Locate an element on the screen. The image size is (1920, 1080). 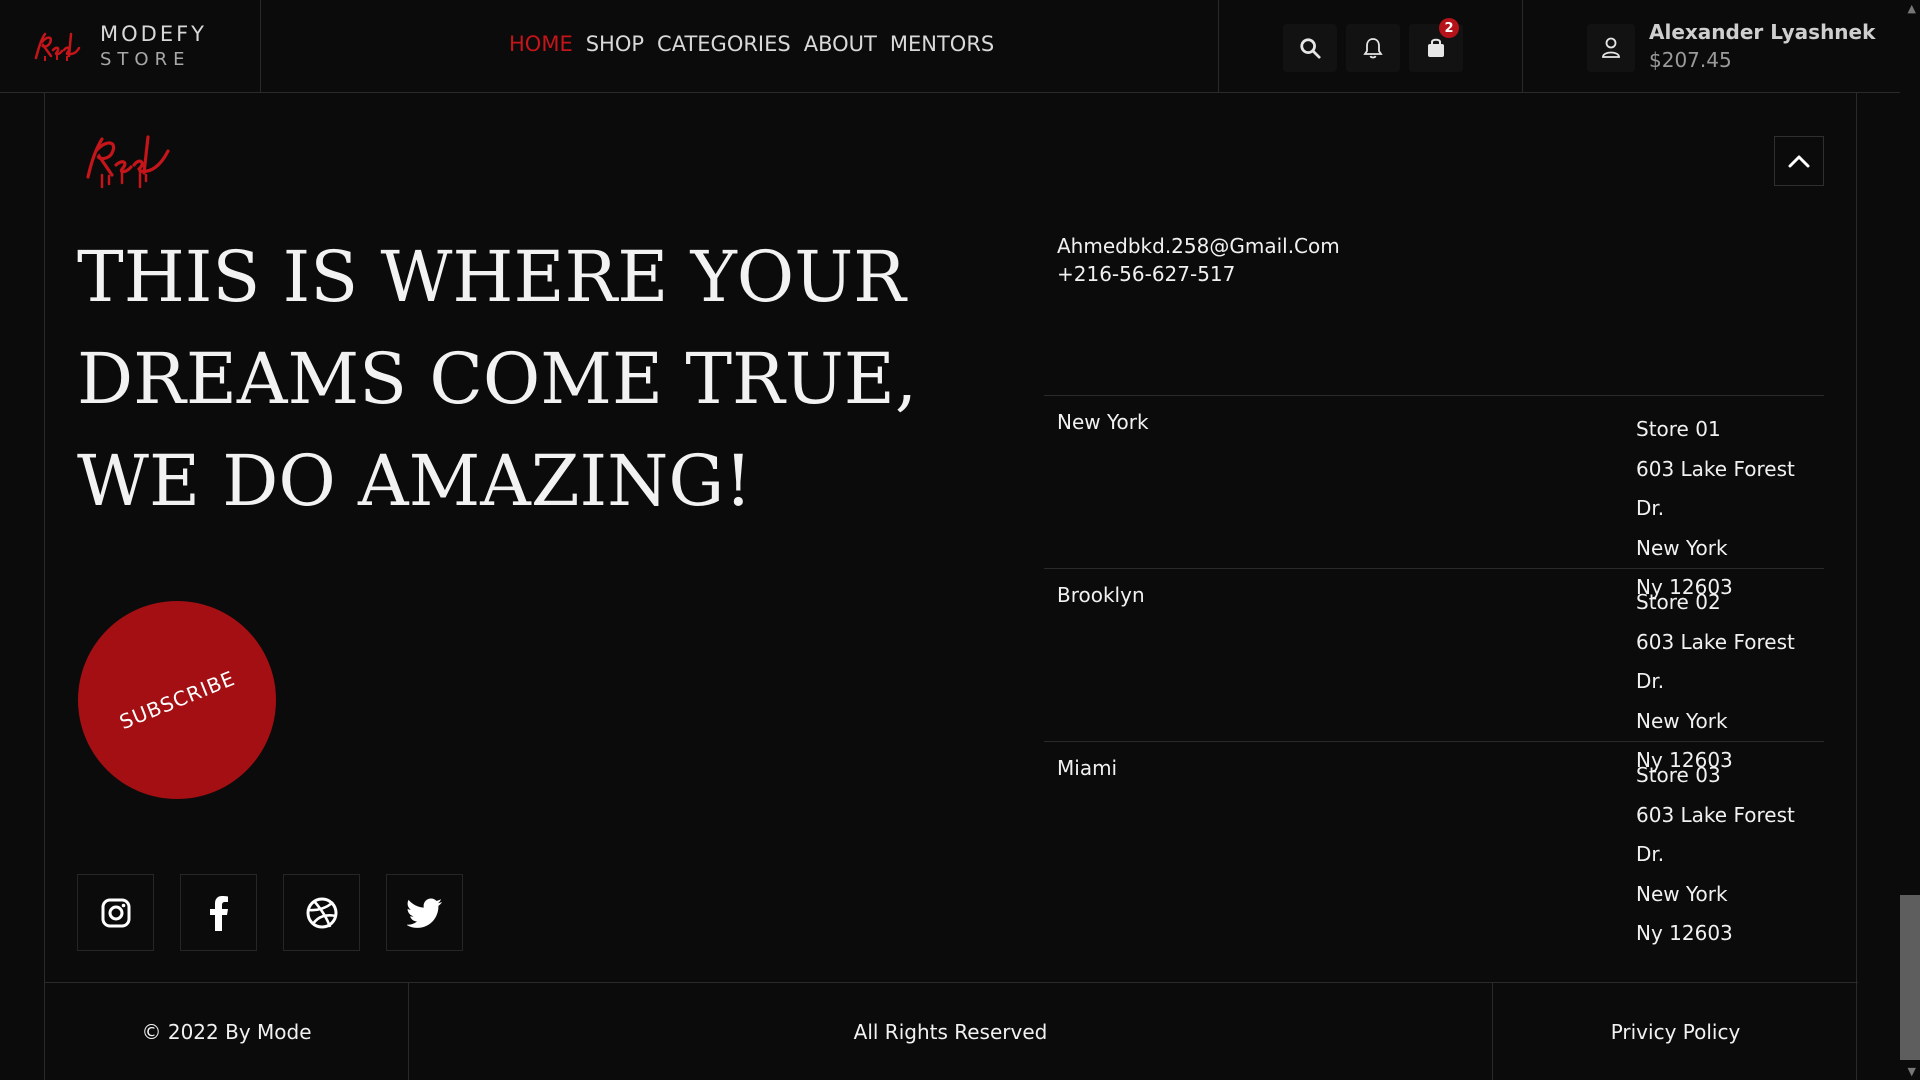
contact-email: Ahmedbkd.258@Gmail.Com is located at coordinates (1198, 246).